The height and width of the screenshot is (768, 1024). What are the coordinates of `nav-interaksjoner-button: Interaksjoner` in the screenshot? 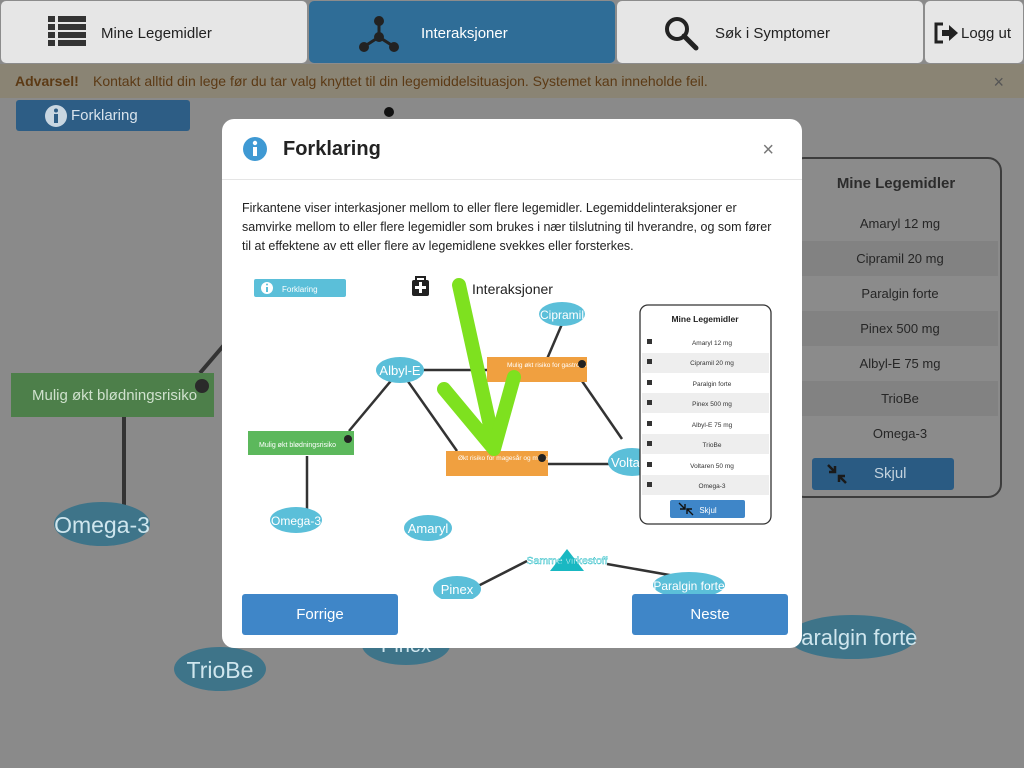 It's located at (462, 32).